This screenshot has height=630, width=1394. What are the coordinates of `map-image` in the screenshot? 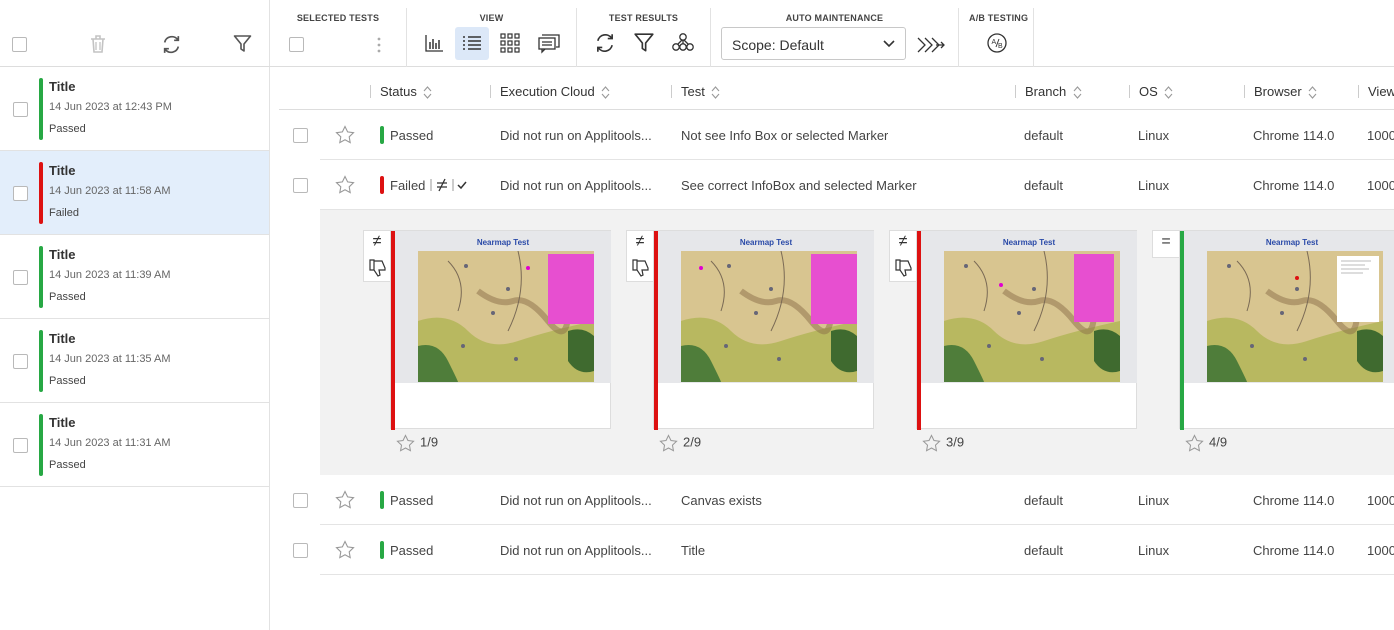 It's located at (769, 316).